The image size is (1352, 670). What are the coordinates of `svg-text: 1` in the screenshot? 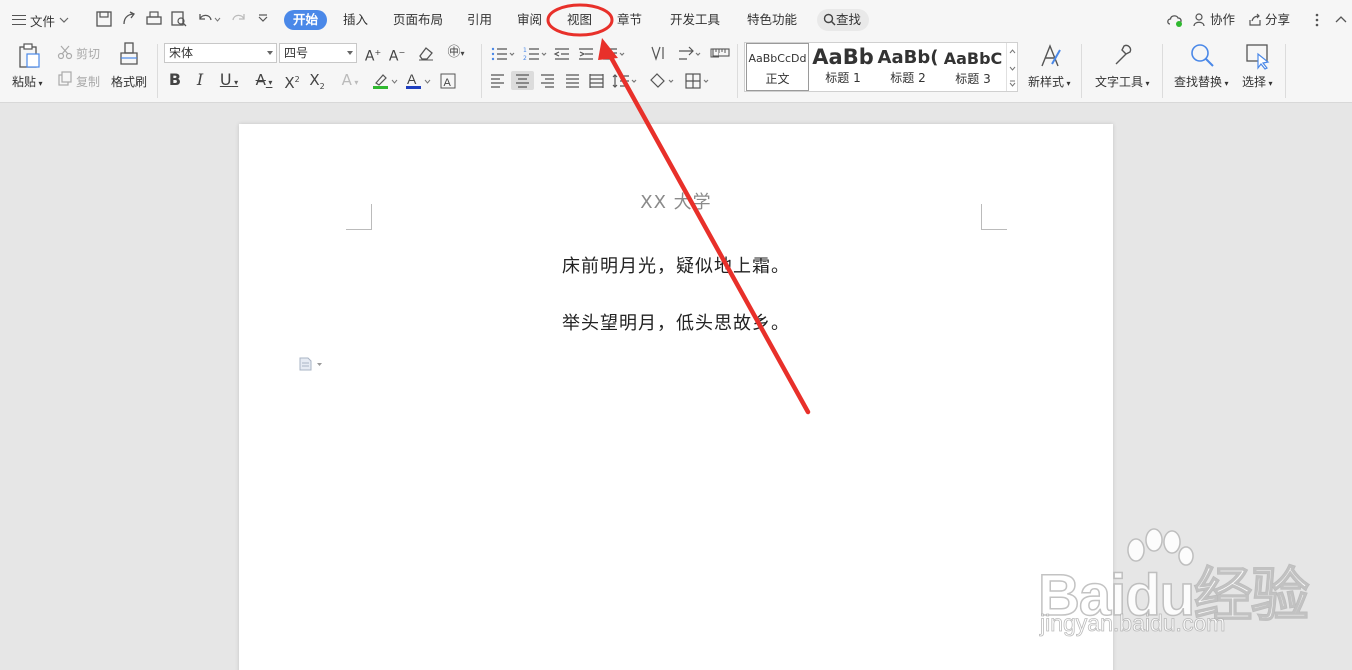 It's located at (525, 50).